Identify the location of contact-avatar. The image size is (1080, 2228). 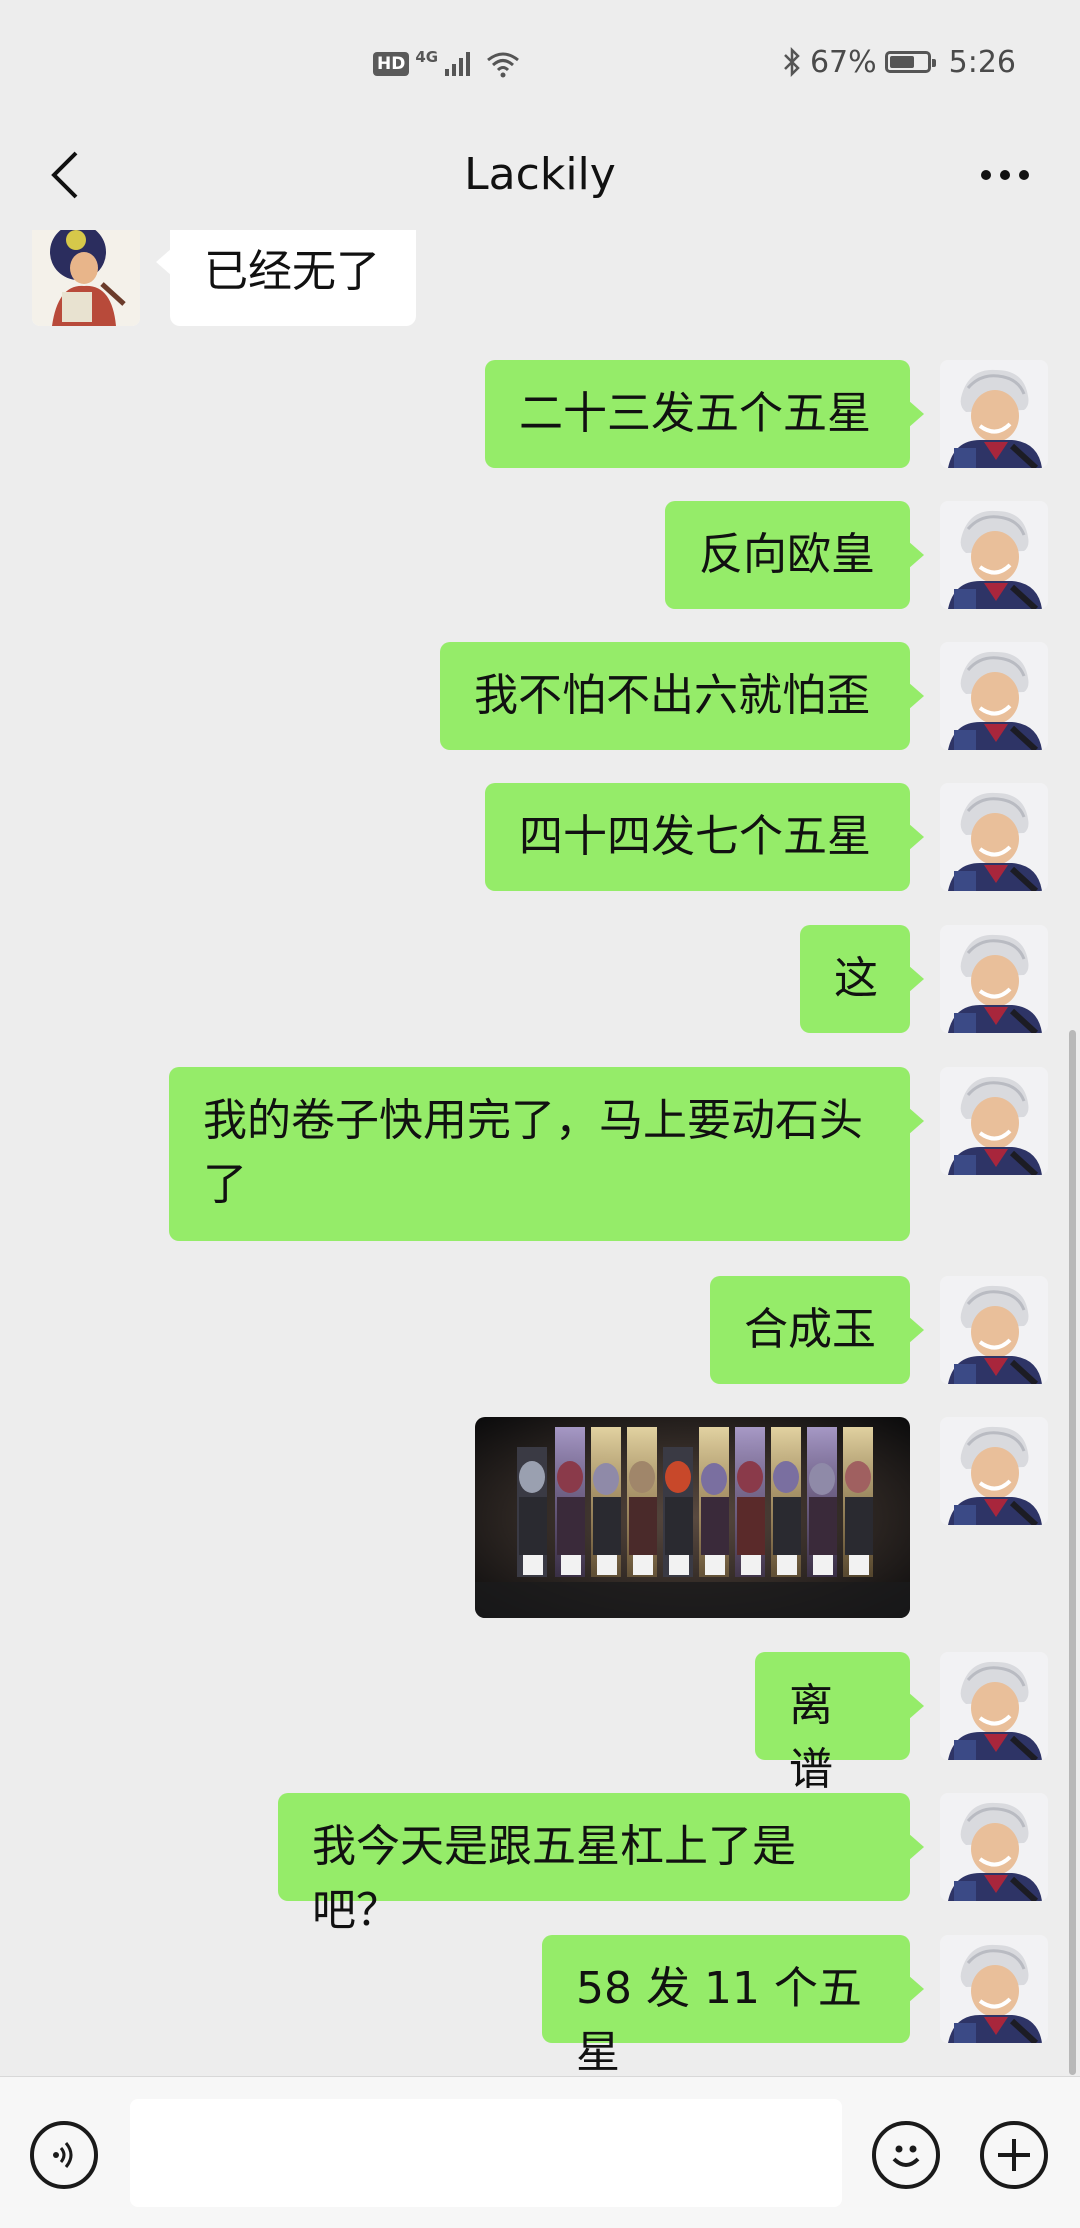
(86, 278).